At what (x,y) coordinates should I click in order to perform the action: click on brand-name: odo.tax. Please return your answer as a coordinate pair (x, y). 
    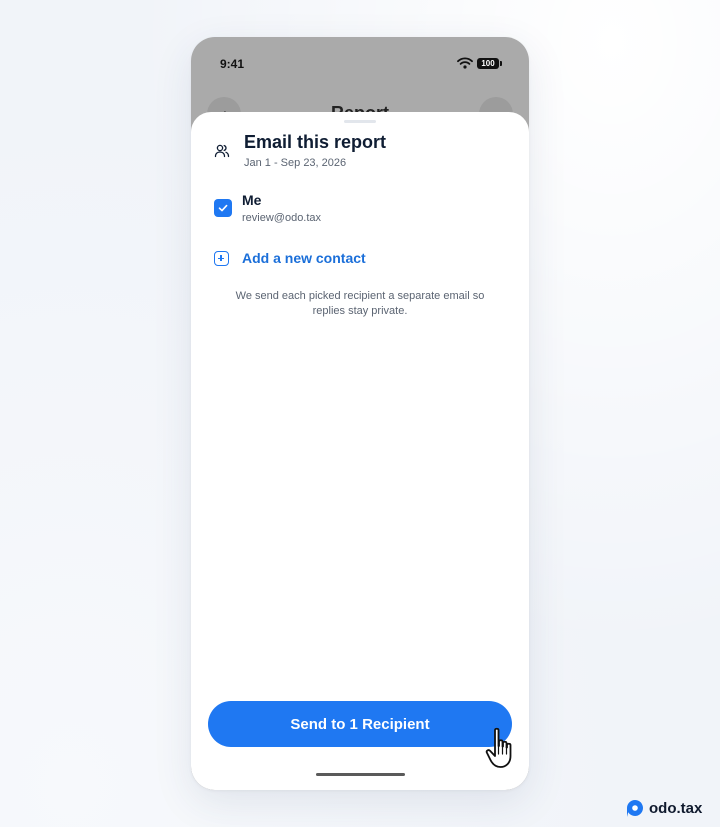
    Looking at the image, I should click on (676, 808).